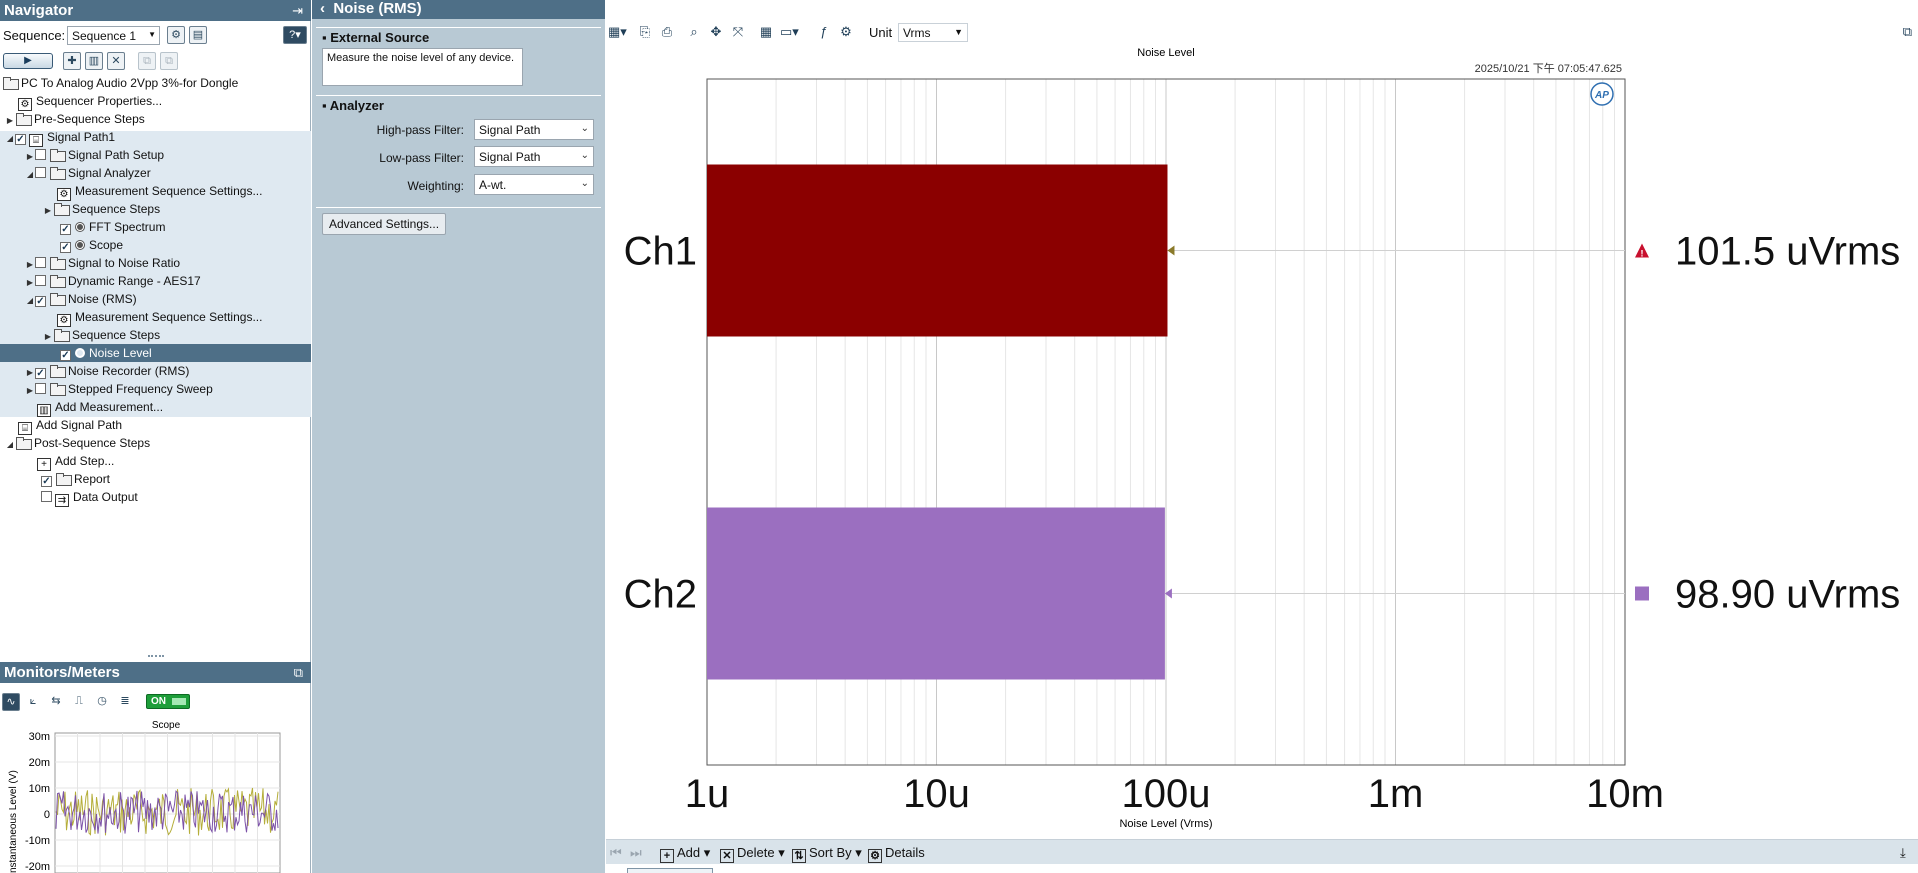 The width and height of the screenshot is (1918, 873). Describe the element at coordinates (156, 656) in the screenshot. I see `splitter-grip-icon` at that location.